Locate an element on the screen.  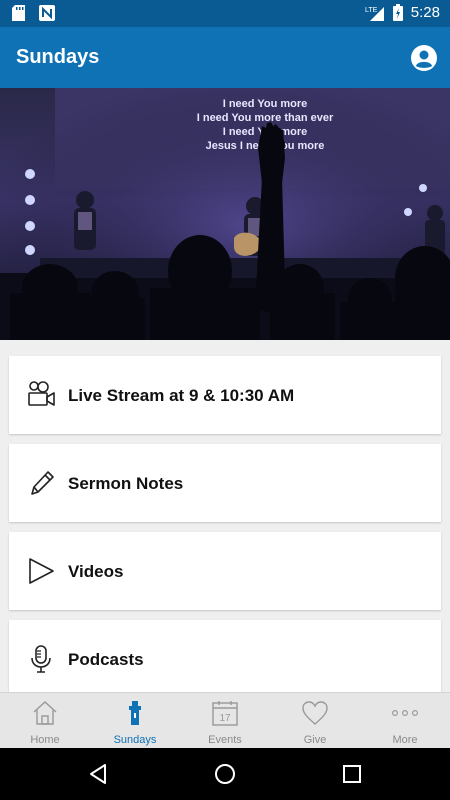
page-title: Sundays is located at coordinates (58, 57).